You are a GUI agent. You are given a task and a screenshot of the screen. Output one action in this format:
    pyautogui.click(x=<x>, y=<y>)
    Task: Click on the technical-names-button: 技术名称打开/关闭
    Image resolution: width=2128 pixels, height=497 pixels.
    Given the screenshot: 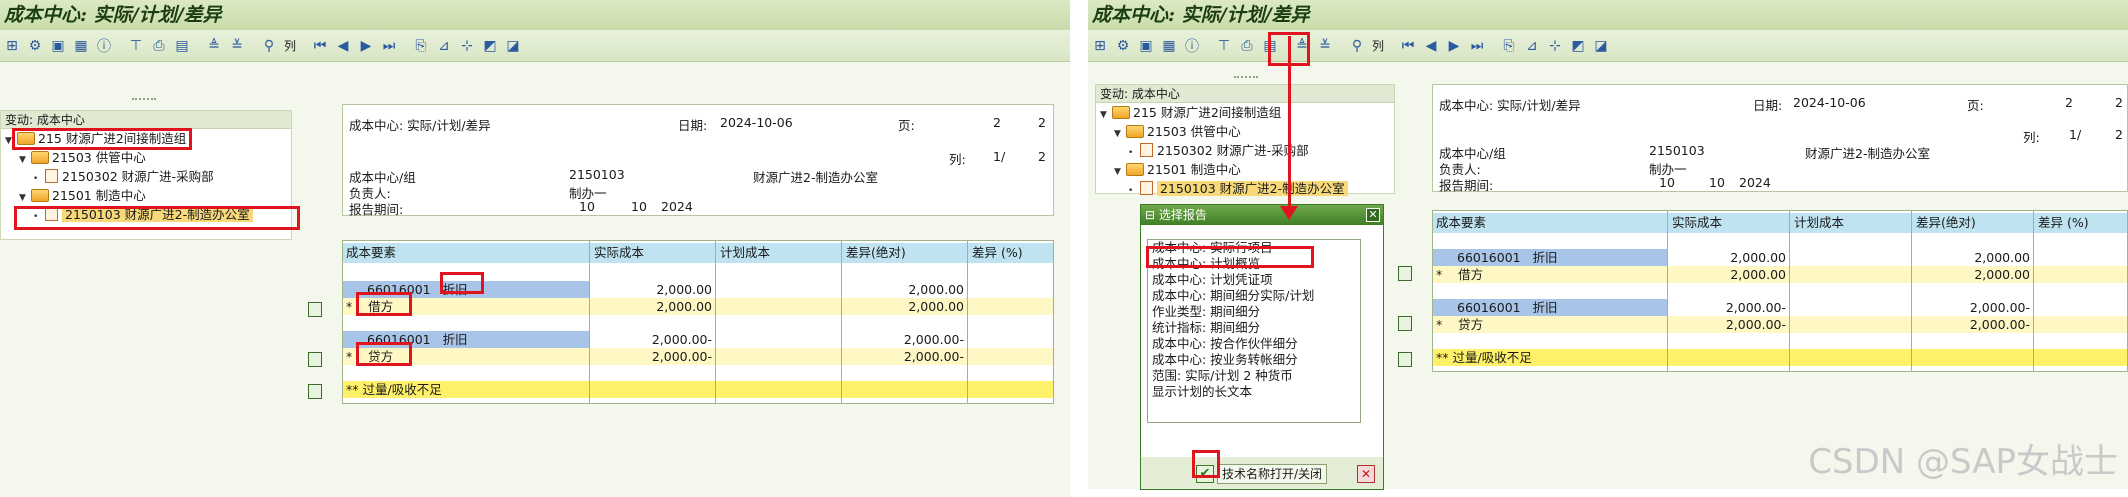 What is the action you would take?
    pyautogui.click(x=1272, y=474)
    